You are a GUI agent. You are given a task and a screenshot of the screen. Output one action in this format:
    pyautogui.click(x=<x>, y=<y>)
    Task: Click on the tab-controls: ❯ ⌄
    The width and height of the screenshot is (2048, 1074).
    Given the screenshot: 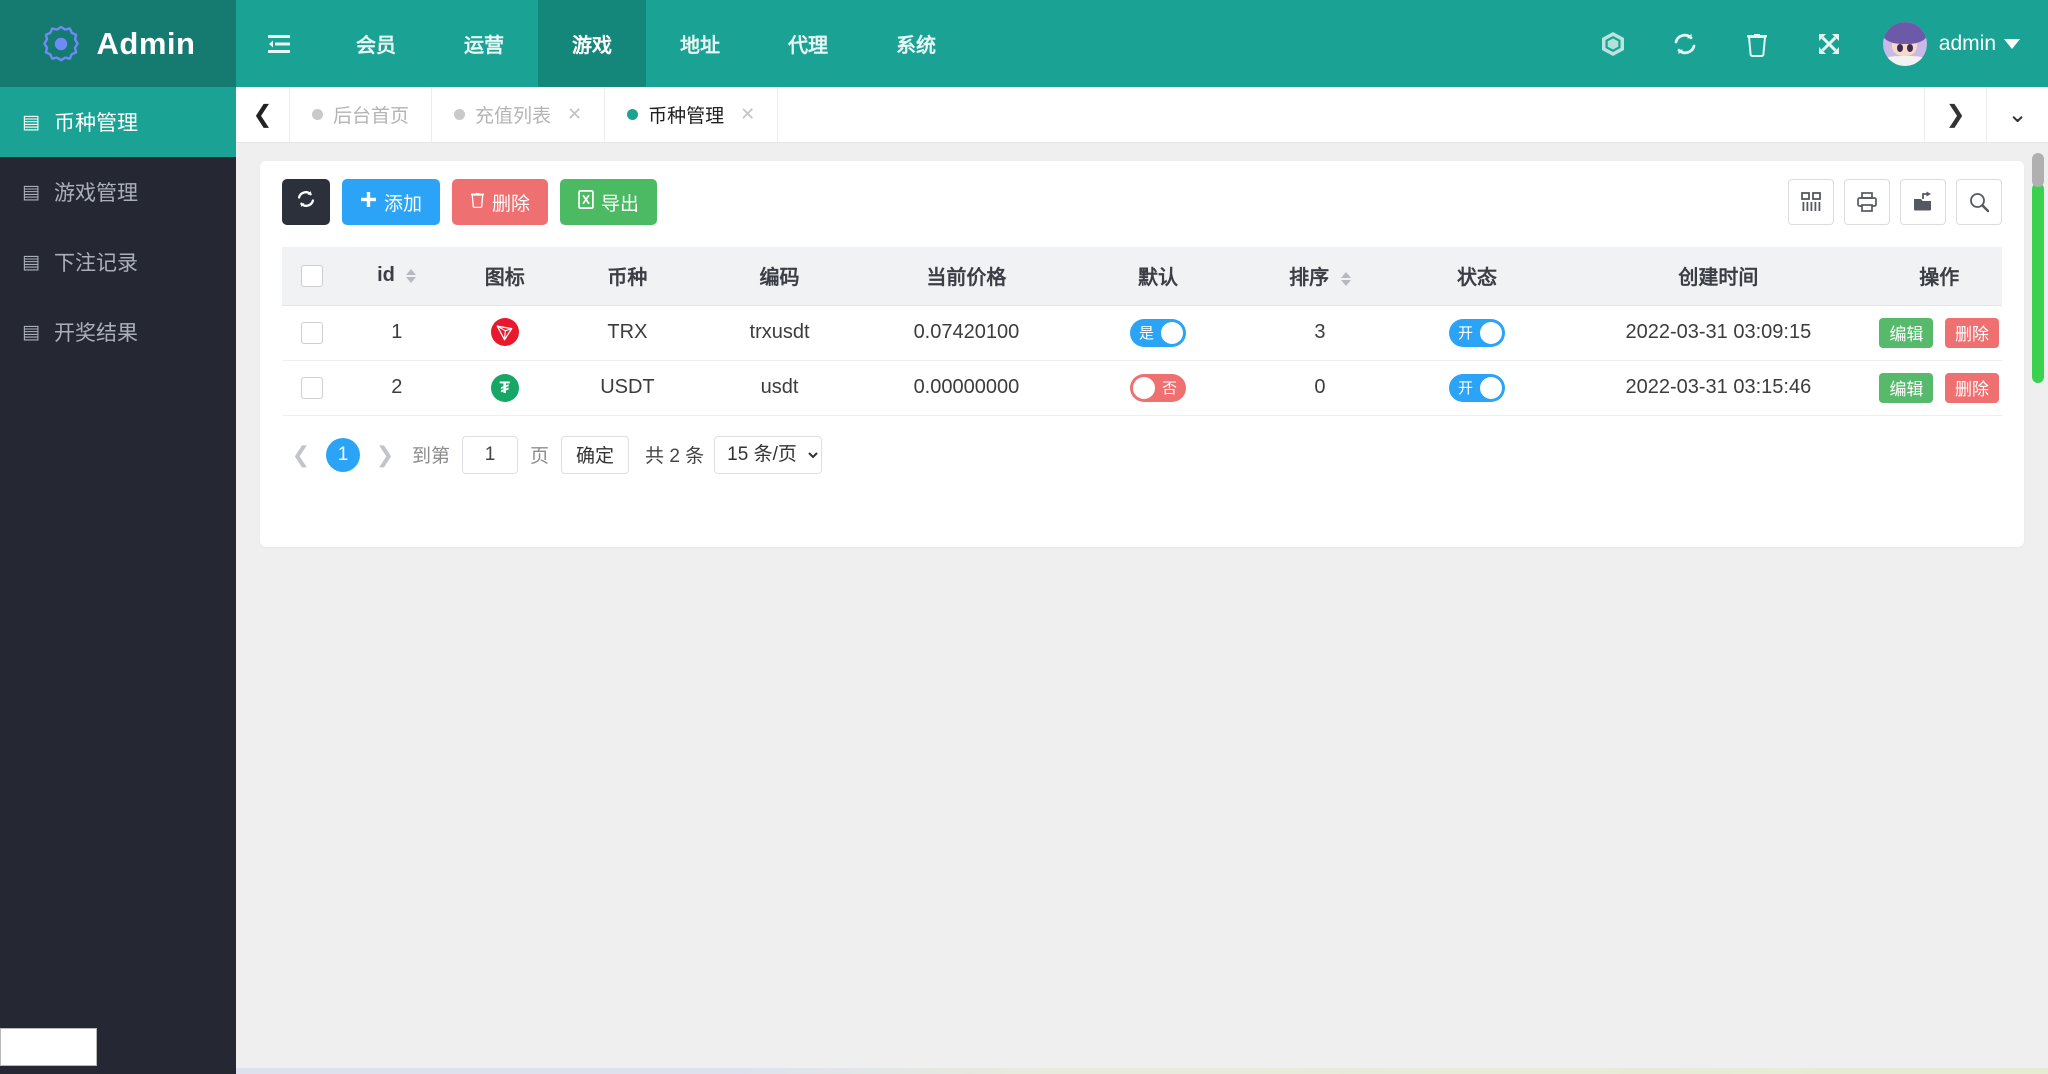 What is the action you would take?
    pyautogui.click(x=1986, y=114)
    